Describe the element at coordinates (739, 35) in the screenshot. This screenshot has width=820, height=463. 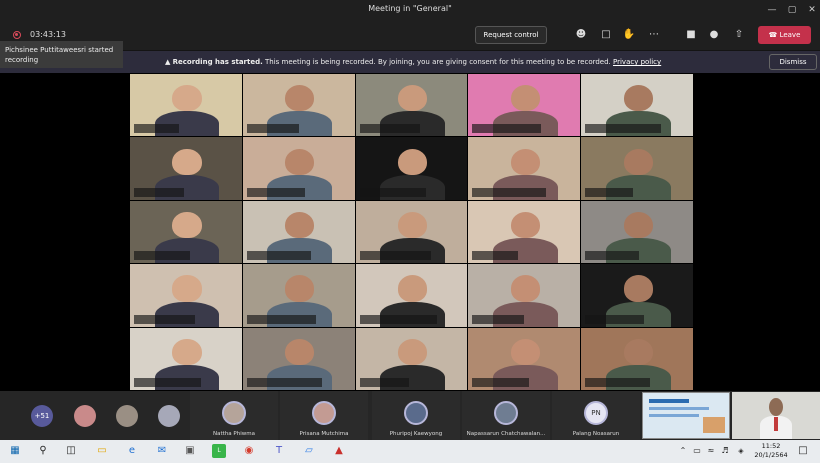
I see `share-icon: ⇧` at that location.